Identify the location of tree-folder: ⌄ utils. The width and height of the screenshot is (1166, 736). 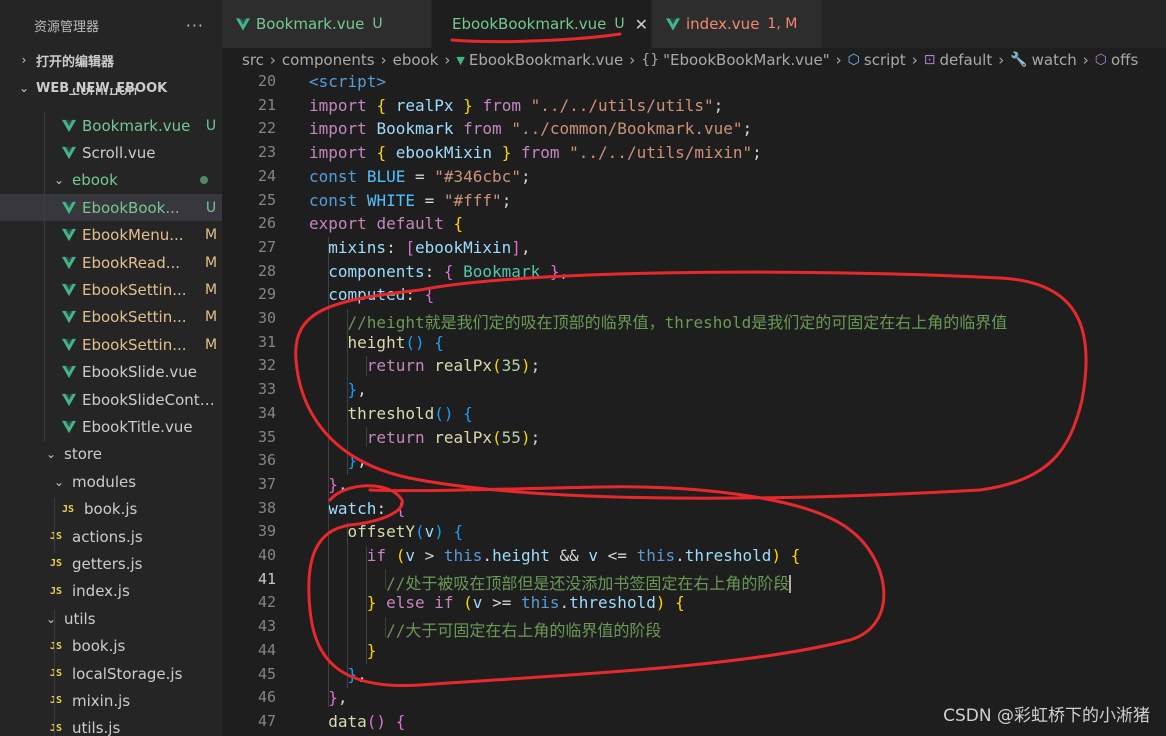
(111, 618).